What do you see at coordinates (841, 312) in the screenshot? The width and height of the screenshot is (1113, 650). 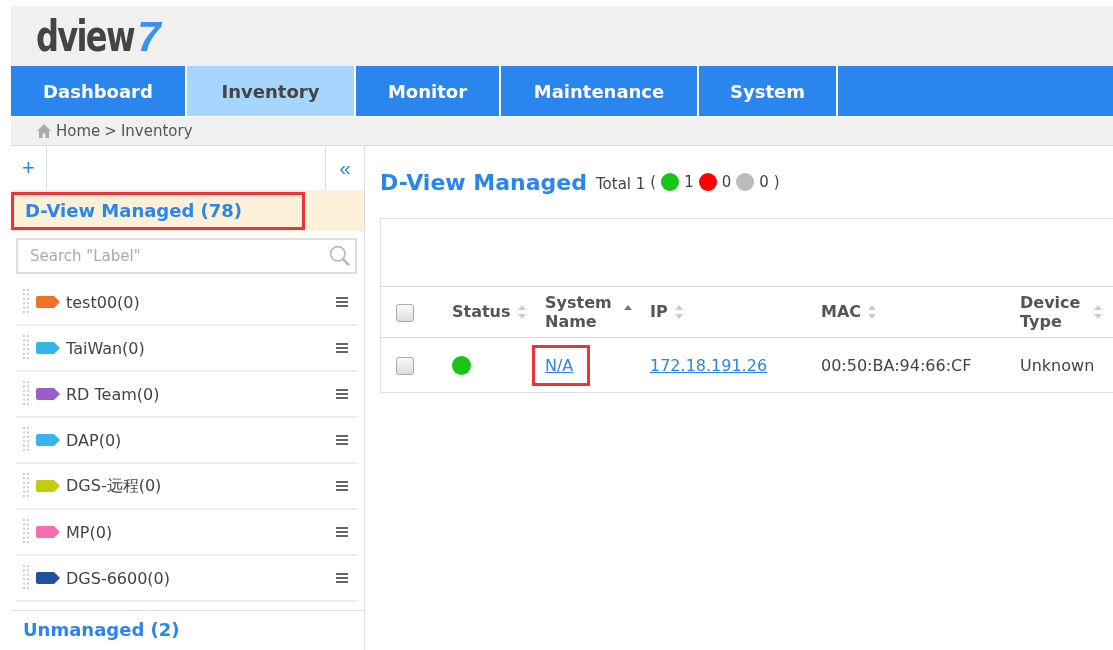 I see `column-header: MAC` at bounding box center [841, 312].